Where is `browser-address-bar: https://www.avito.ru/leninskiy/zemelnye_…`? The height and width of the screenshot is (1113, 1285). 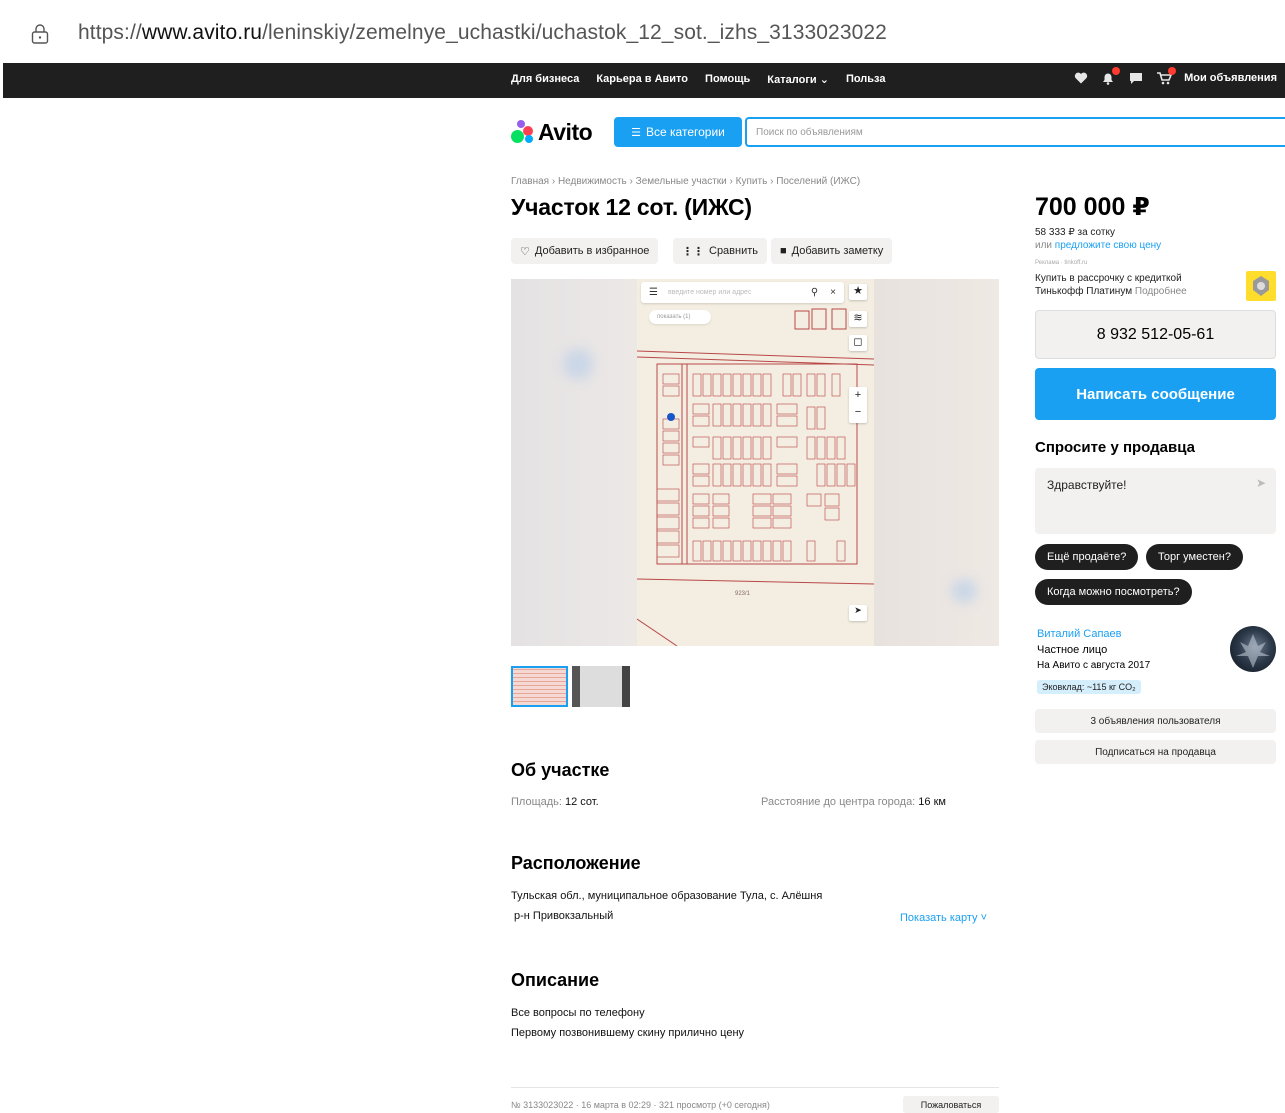 browser-address-bar: https://www.avito.ru/leninskiy/zemelnye_… is located at coordinates (642, 33).